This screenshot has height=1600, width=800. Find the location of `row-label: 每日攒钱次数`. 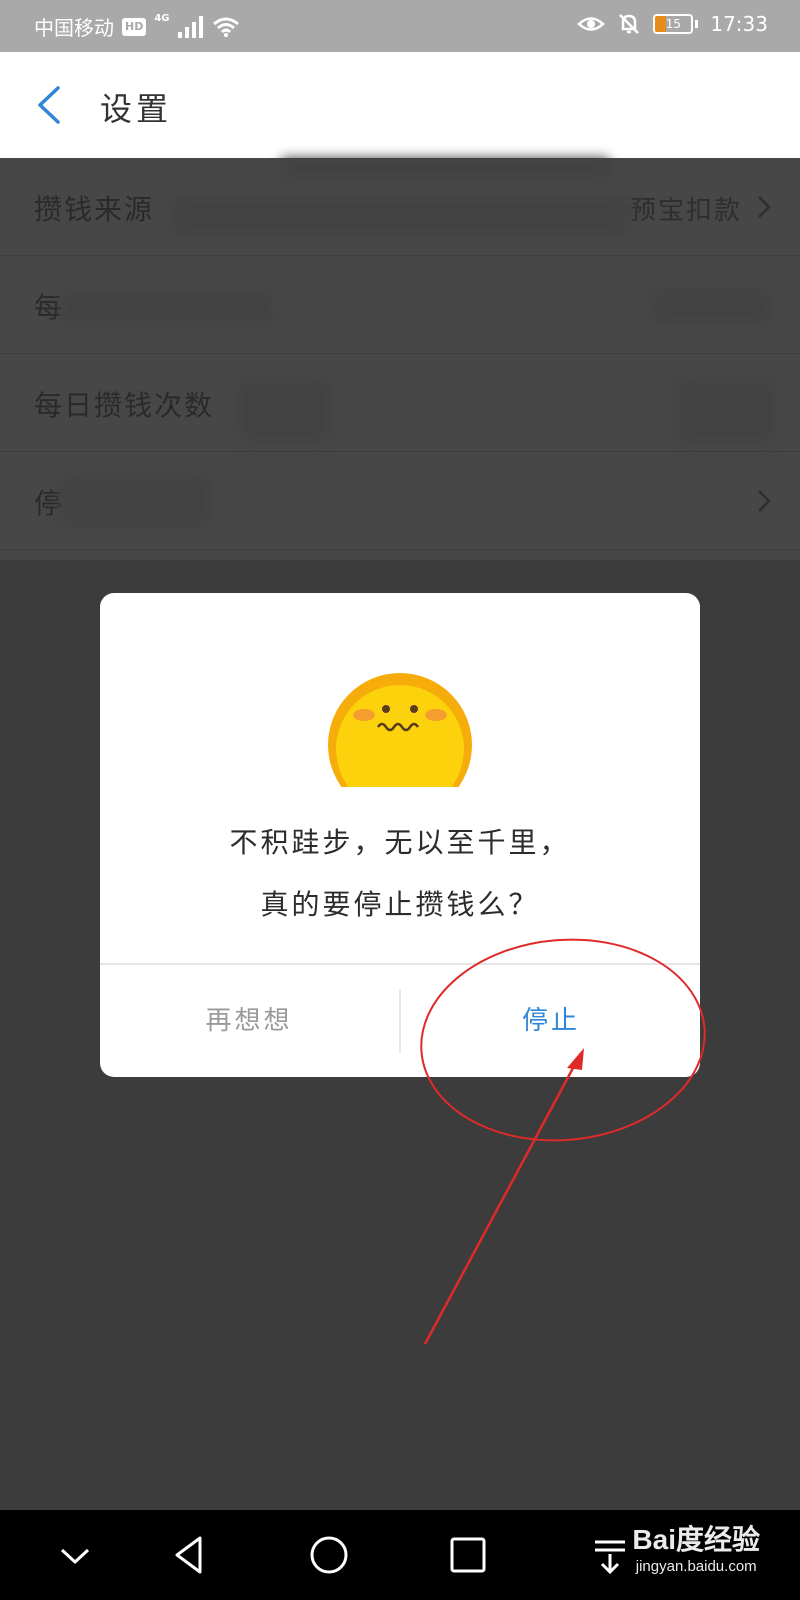

row-label: 每日攒钱次数 is located at coordinates (124, 405).